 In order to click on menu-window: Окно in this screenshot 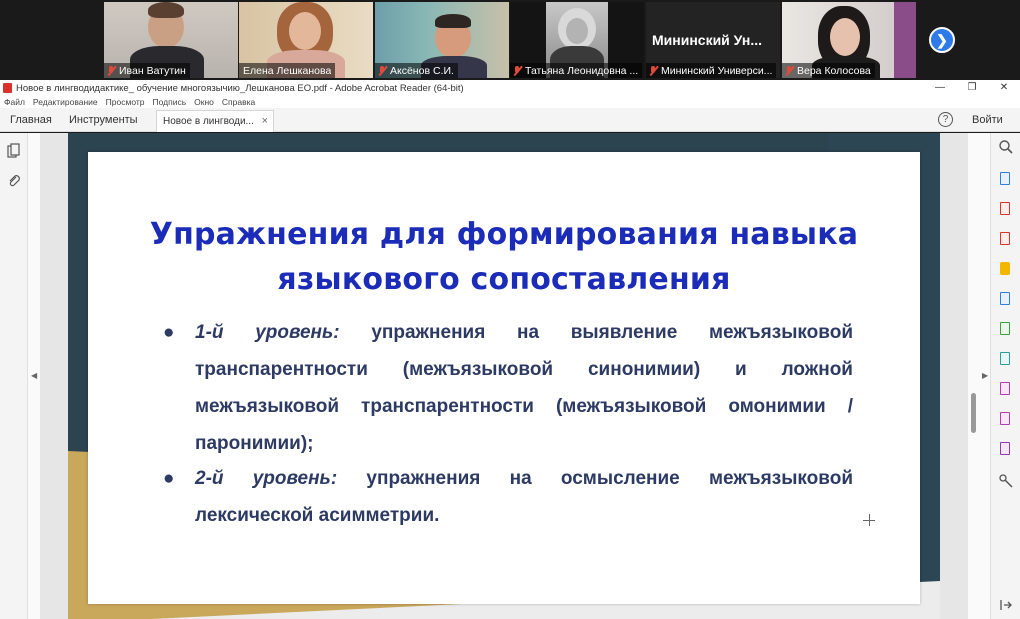, I will do `click(204, 102)`.